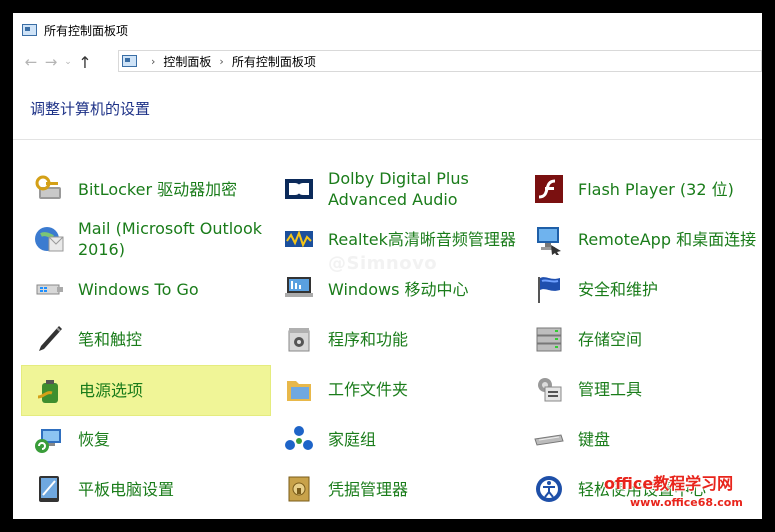  Describe the element at coordinates (49, 439) in the screenshot. I see `recovery-icon` at that location.